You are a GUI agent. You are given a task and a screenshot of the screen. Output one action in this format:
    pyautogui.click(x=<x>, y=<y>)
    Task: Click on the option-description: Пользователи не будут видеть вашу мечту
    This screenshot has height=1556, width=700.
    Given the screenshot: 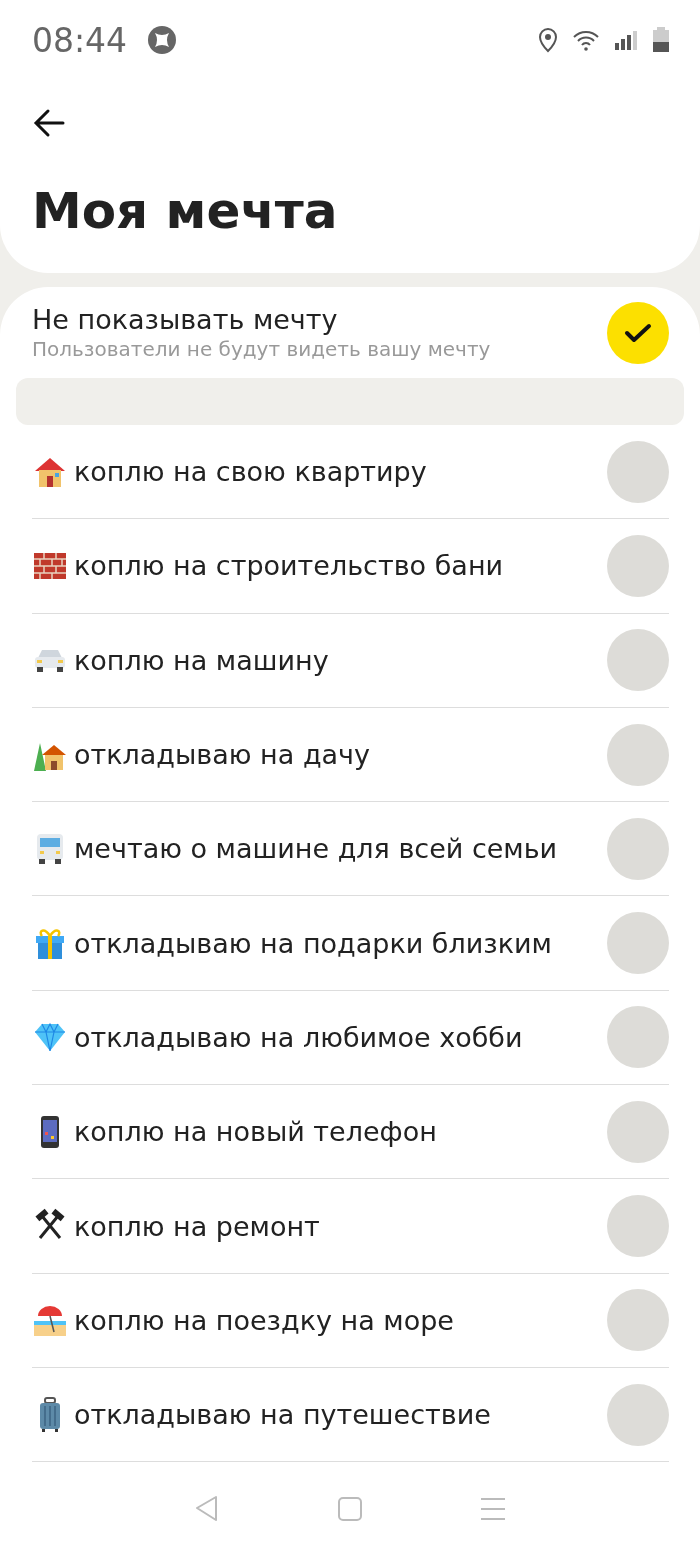 What is the action you would take?
    pyautogui.click(x=261, y=349)
    